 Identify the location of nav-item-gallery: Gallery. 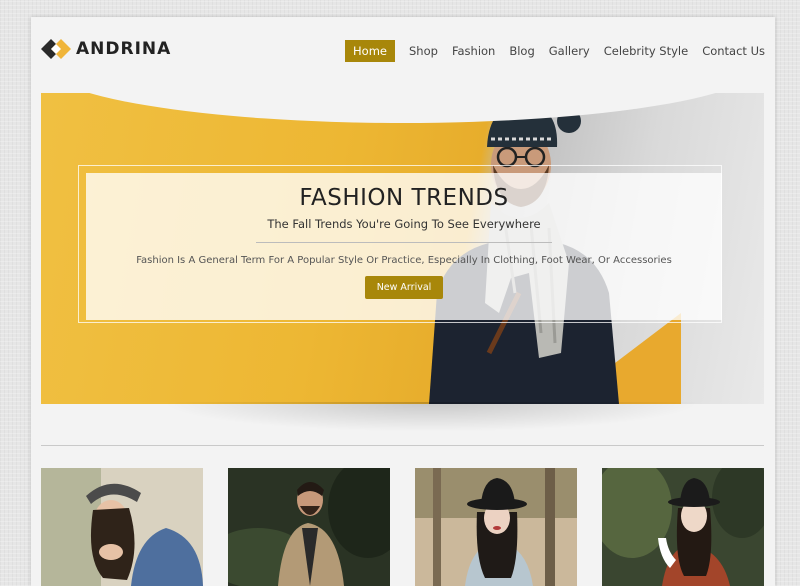
(569, 51).